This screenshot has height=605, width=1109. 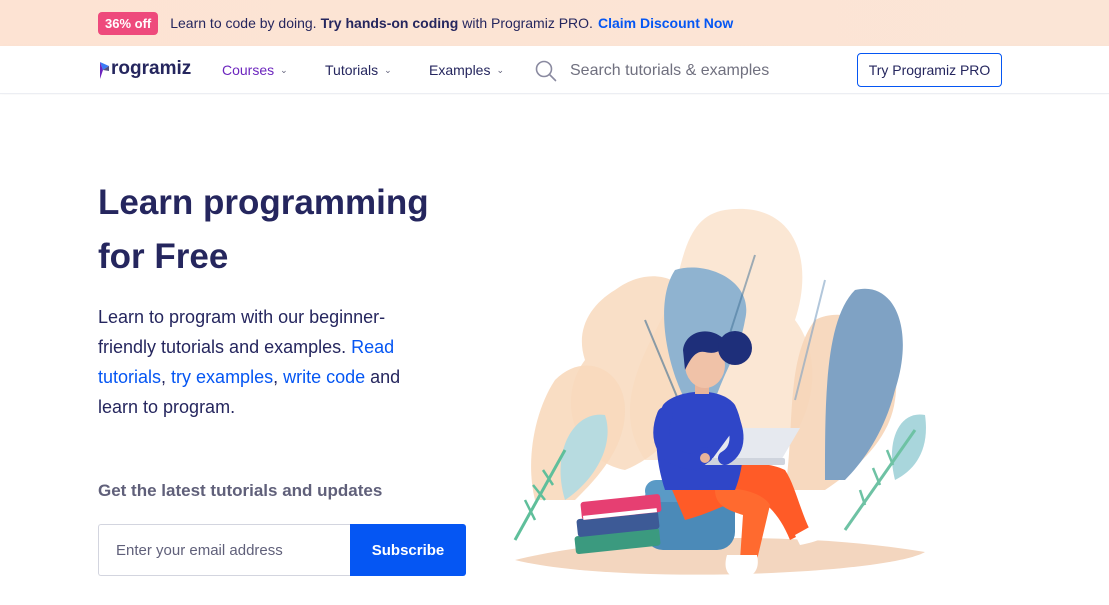 I want to click on promo-text-2: with Programiz PRO., so click(x=527, y=23).